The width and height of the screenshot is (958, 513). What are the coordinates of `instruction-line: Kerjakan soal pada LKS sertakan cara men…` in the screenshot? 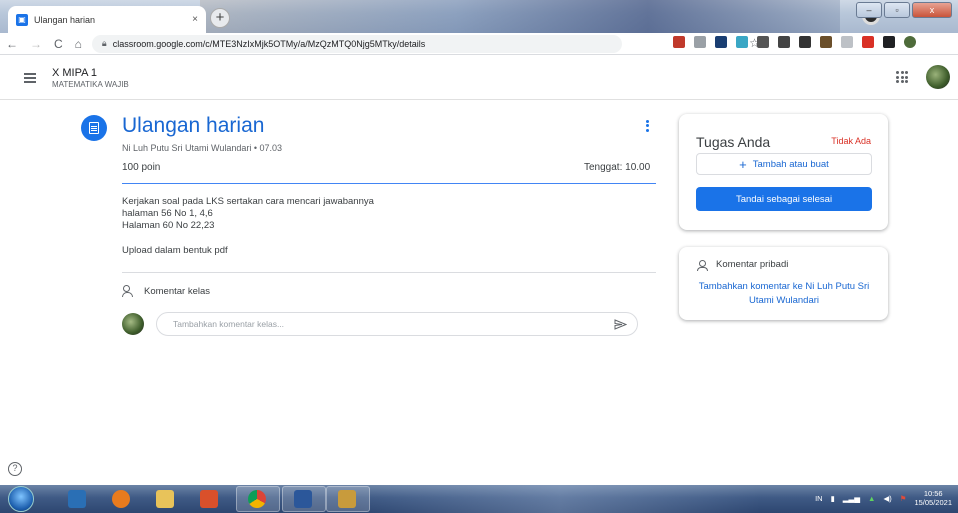 It's located at (248, 201).